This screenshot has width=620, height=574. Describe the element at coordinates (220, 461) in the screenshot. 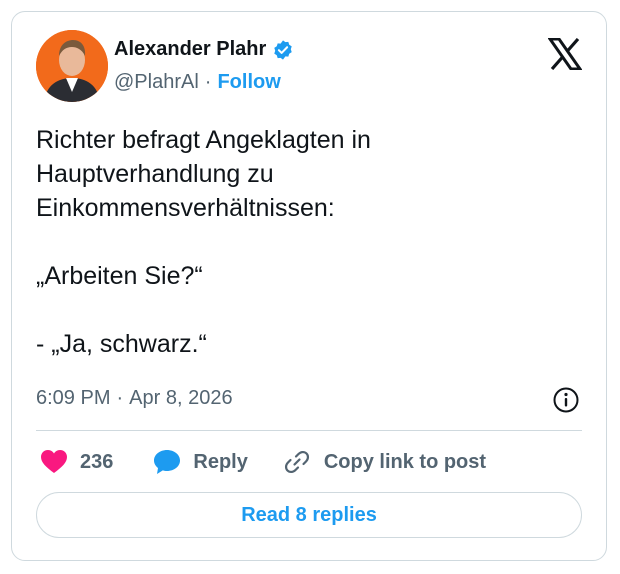

I see `reply-label: Reply` at that location.